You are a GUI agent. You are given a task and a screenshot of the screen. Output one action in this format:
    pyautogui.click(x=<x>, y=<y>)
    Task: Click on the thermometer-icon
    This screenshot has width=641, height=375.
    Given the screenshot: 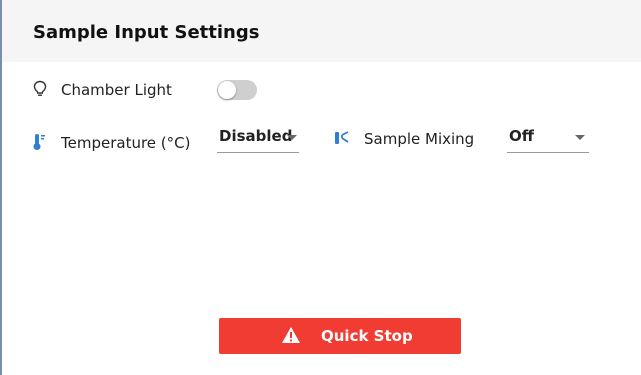 What is the action you would take?
    pyautogui.click(x=40, y=144)
    